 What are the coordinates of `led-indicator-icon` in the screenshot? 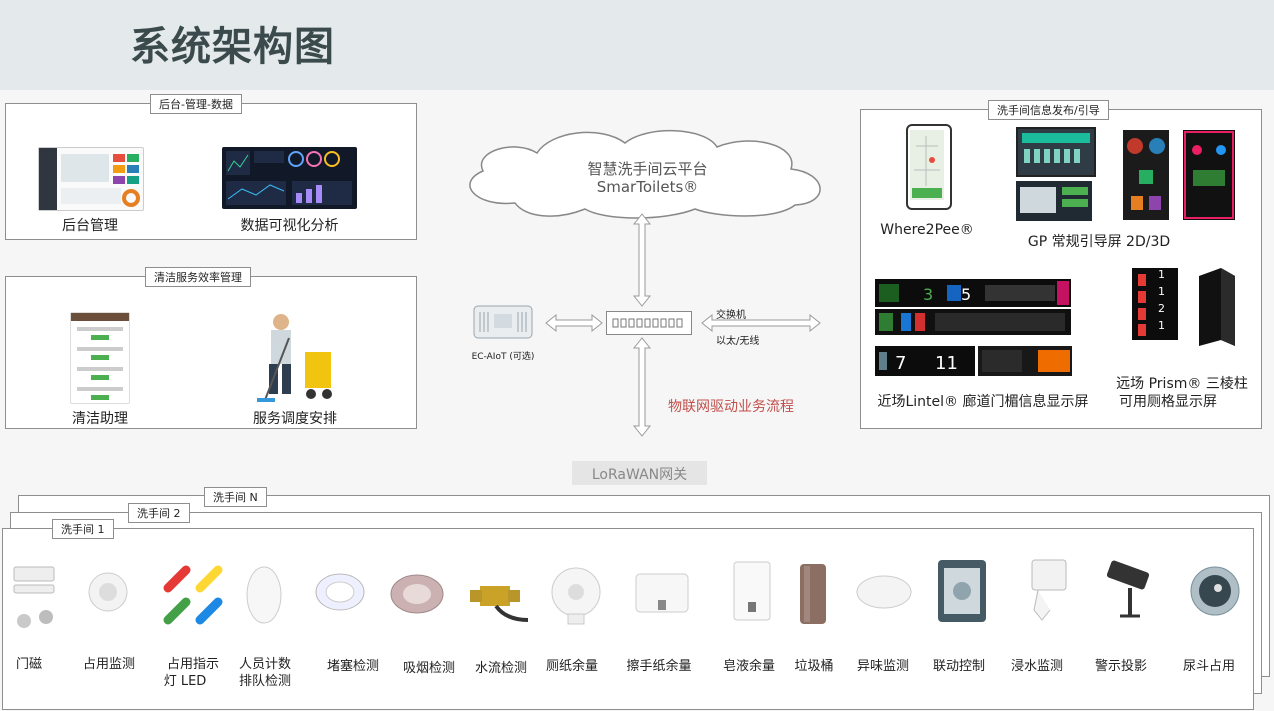 It's located at (193, 595).